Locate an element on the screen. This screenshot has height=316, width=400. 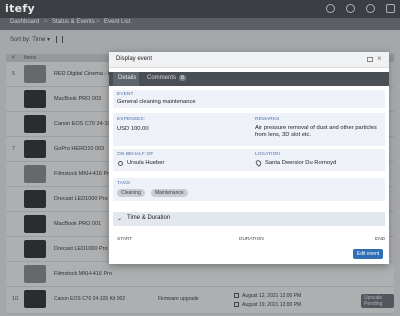
tags-label: TAGS is located at coordinates (124, 183).